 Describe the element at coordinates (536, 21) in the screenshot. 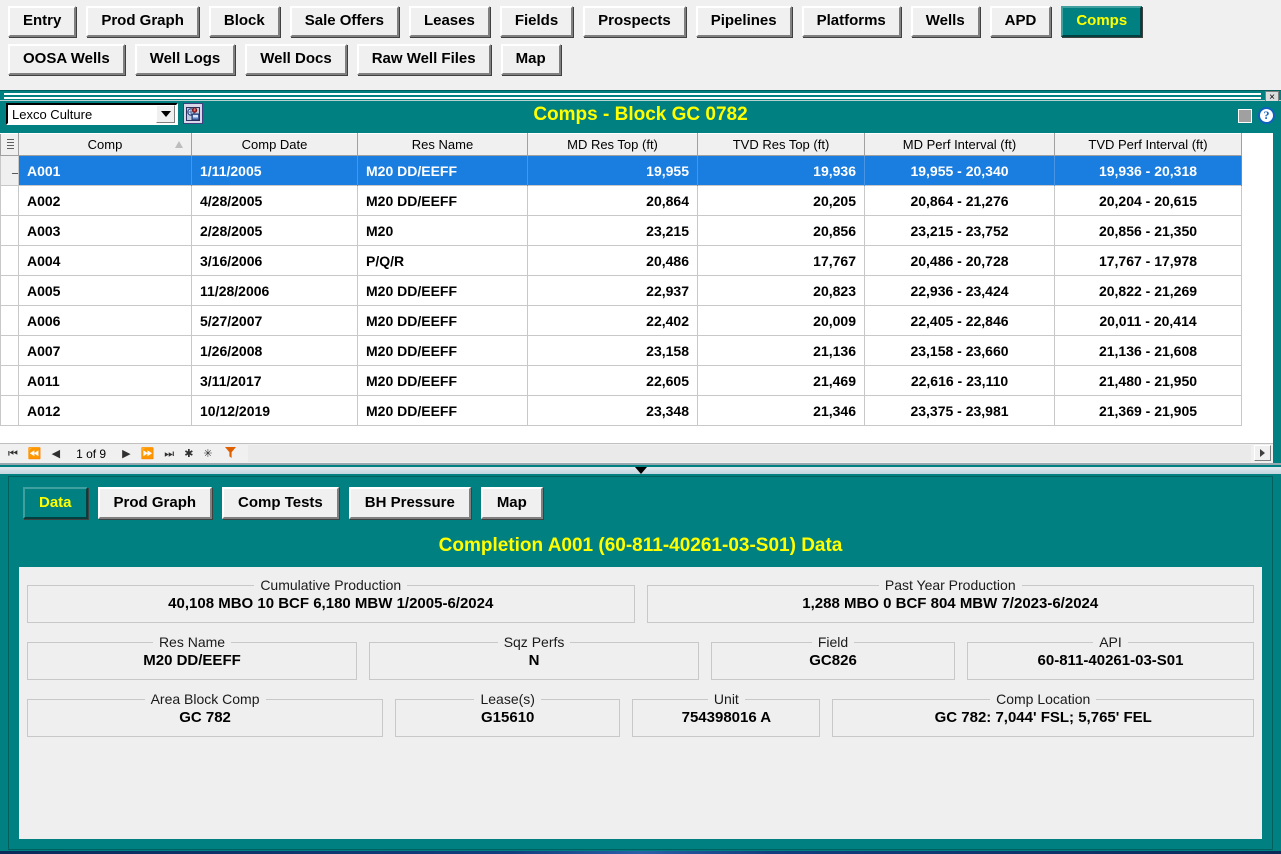

I see `nav-button-fields: Fields` at that location.